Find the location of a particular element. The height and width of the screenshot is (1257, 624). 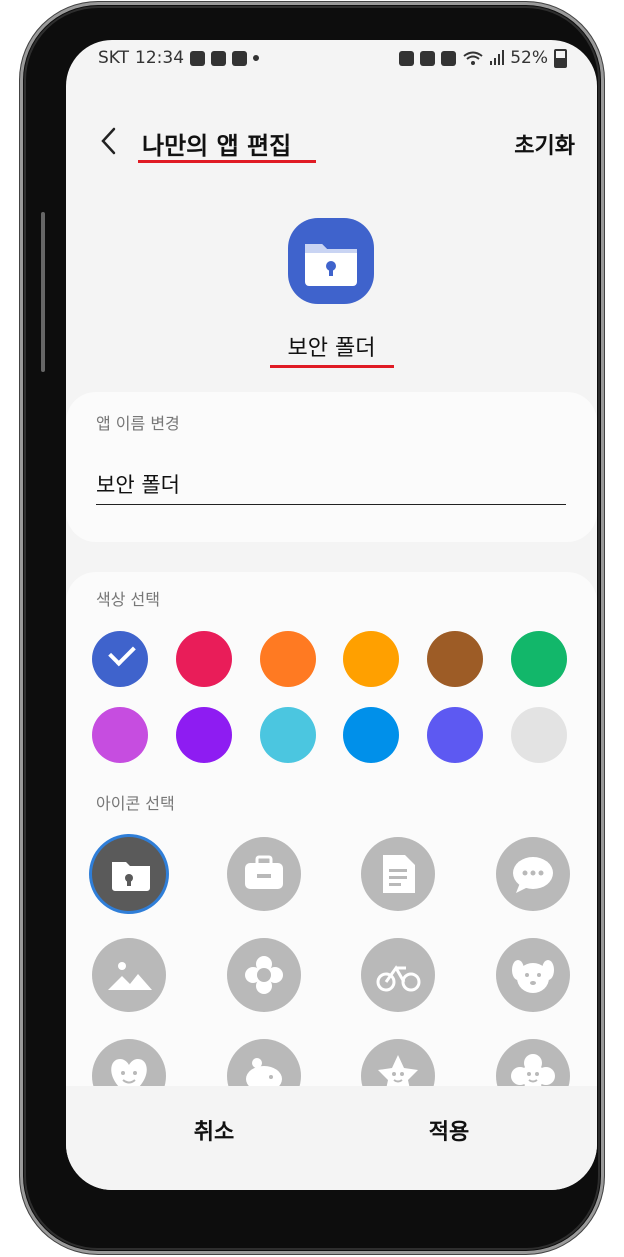

picture-icon is located at coordinates (130, 976).